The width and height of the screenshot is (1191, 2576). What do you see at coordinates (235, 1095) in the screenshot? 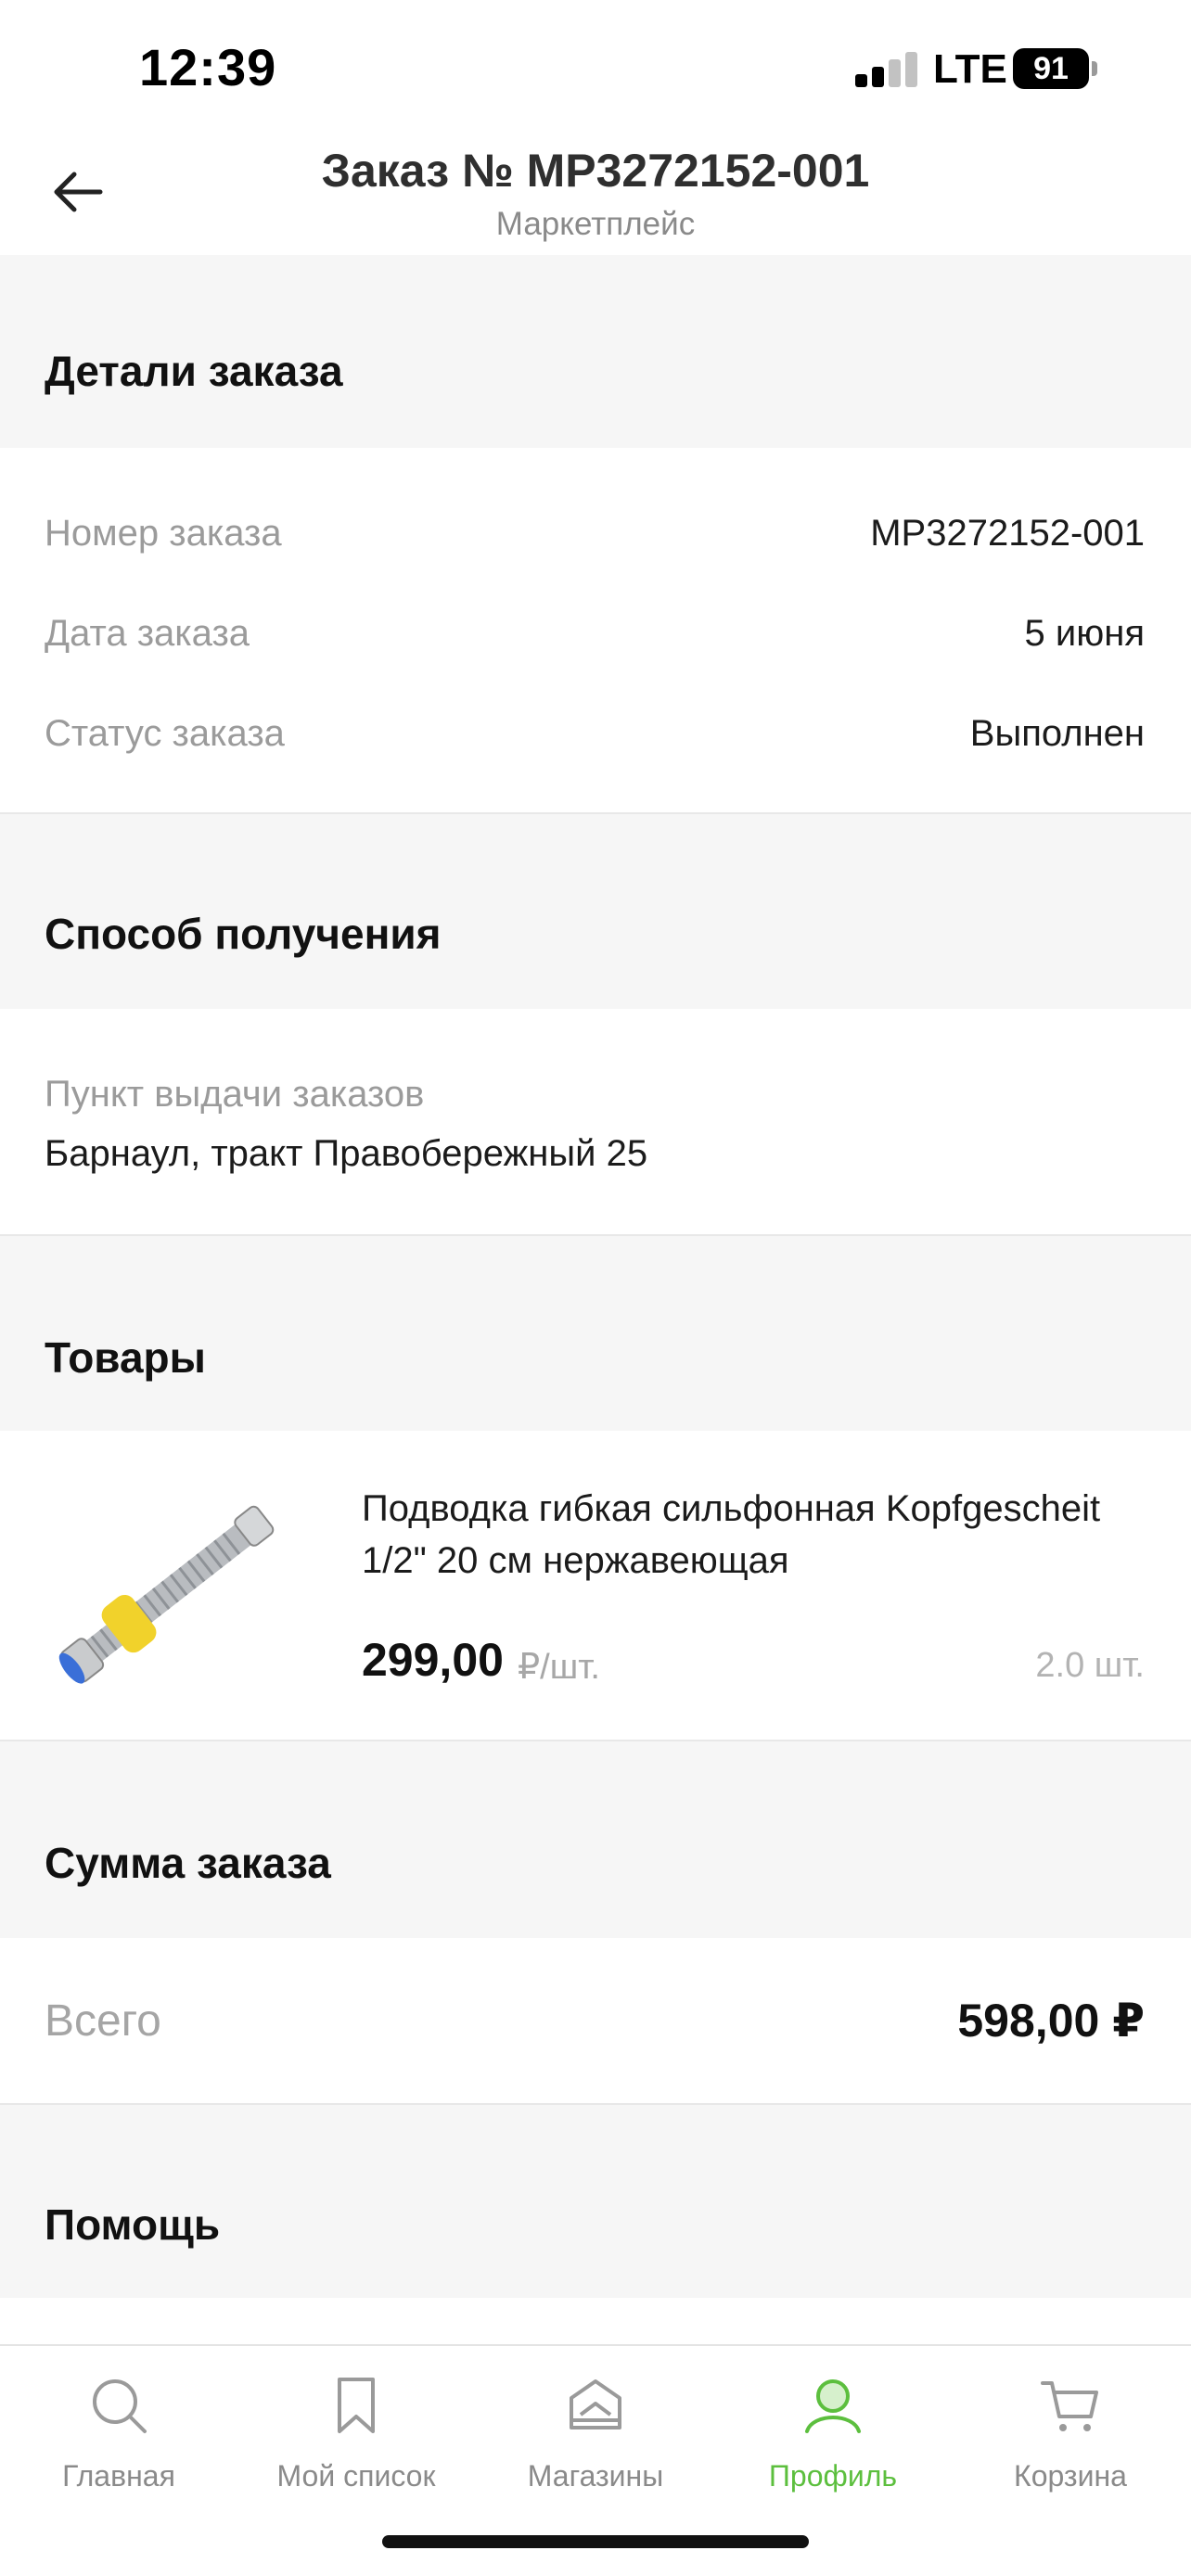
I see `pickup-label: Пункт выдачи заказов` at bounding box center [235, 1095].